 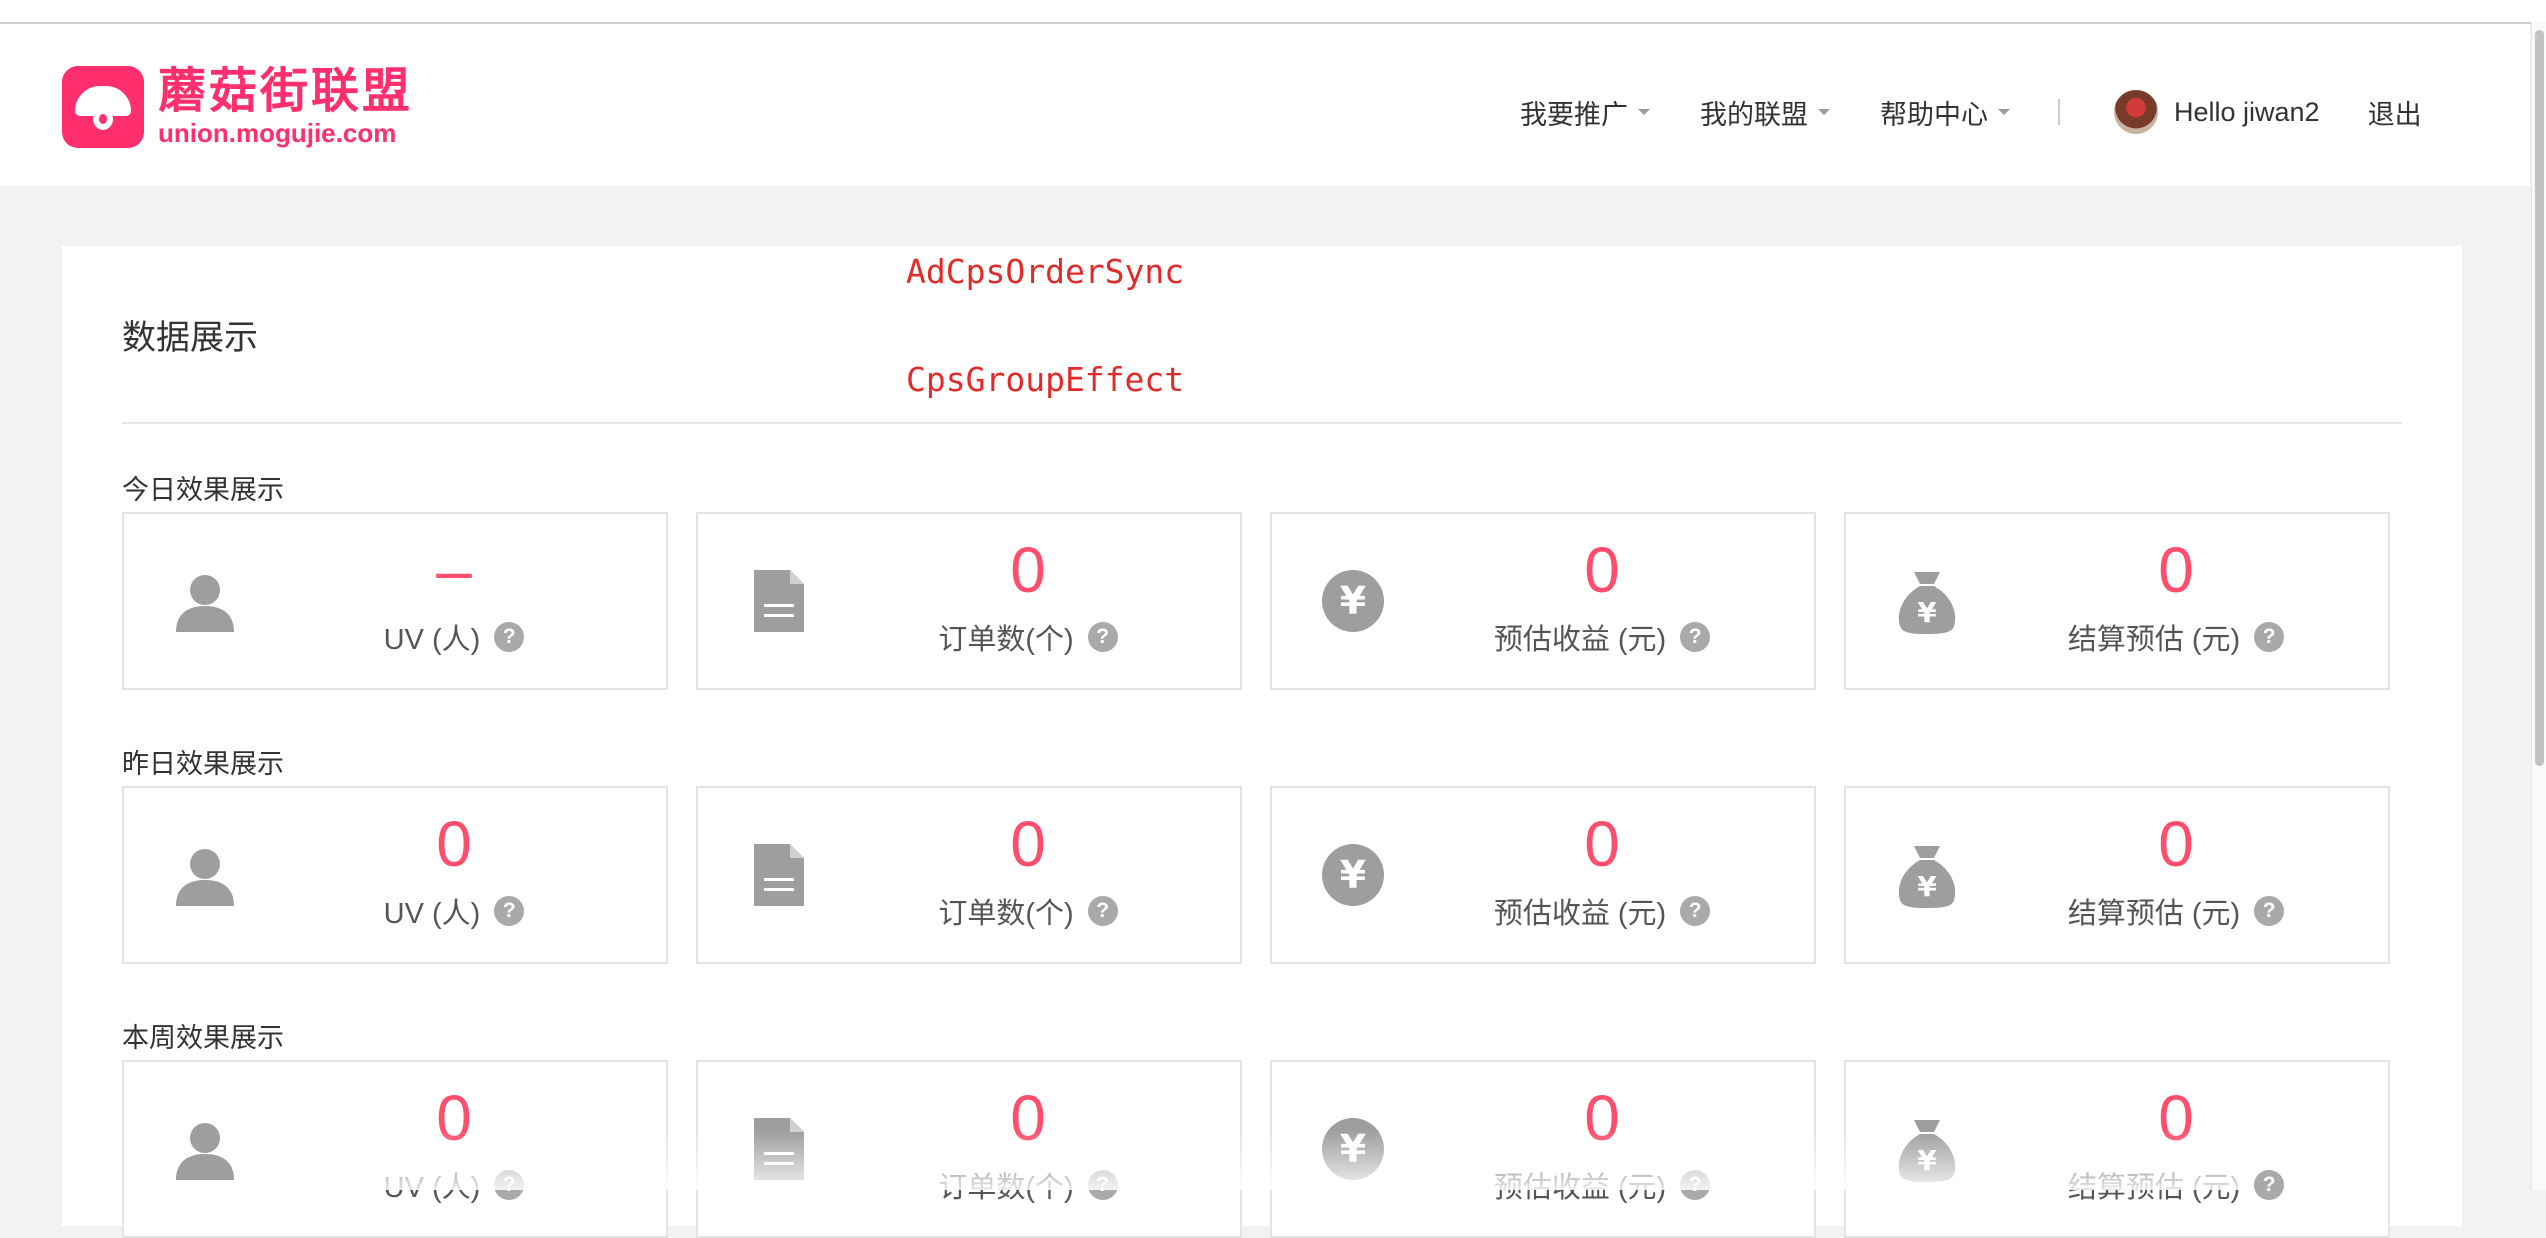 What do you see at coordinates (454, 570) in the screenshot?
I see `stat-value: –` at bounding box center [454, 570].